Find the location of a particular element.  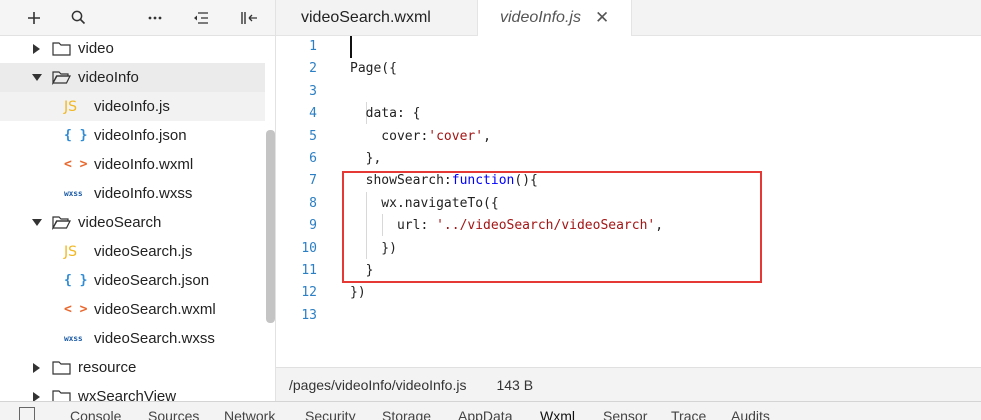

tree-item-videoinfo-wxml: < > videoInfo.wxml is located at coordinates (132, 164).